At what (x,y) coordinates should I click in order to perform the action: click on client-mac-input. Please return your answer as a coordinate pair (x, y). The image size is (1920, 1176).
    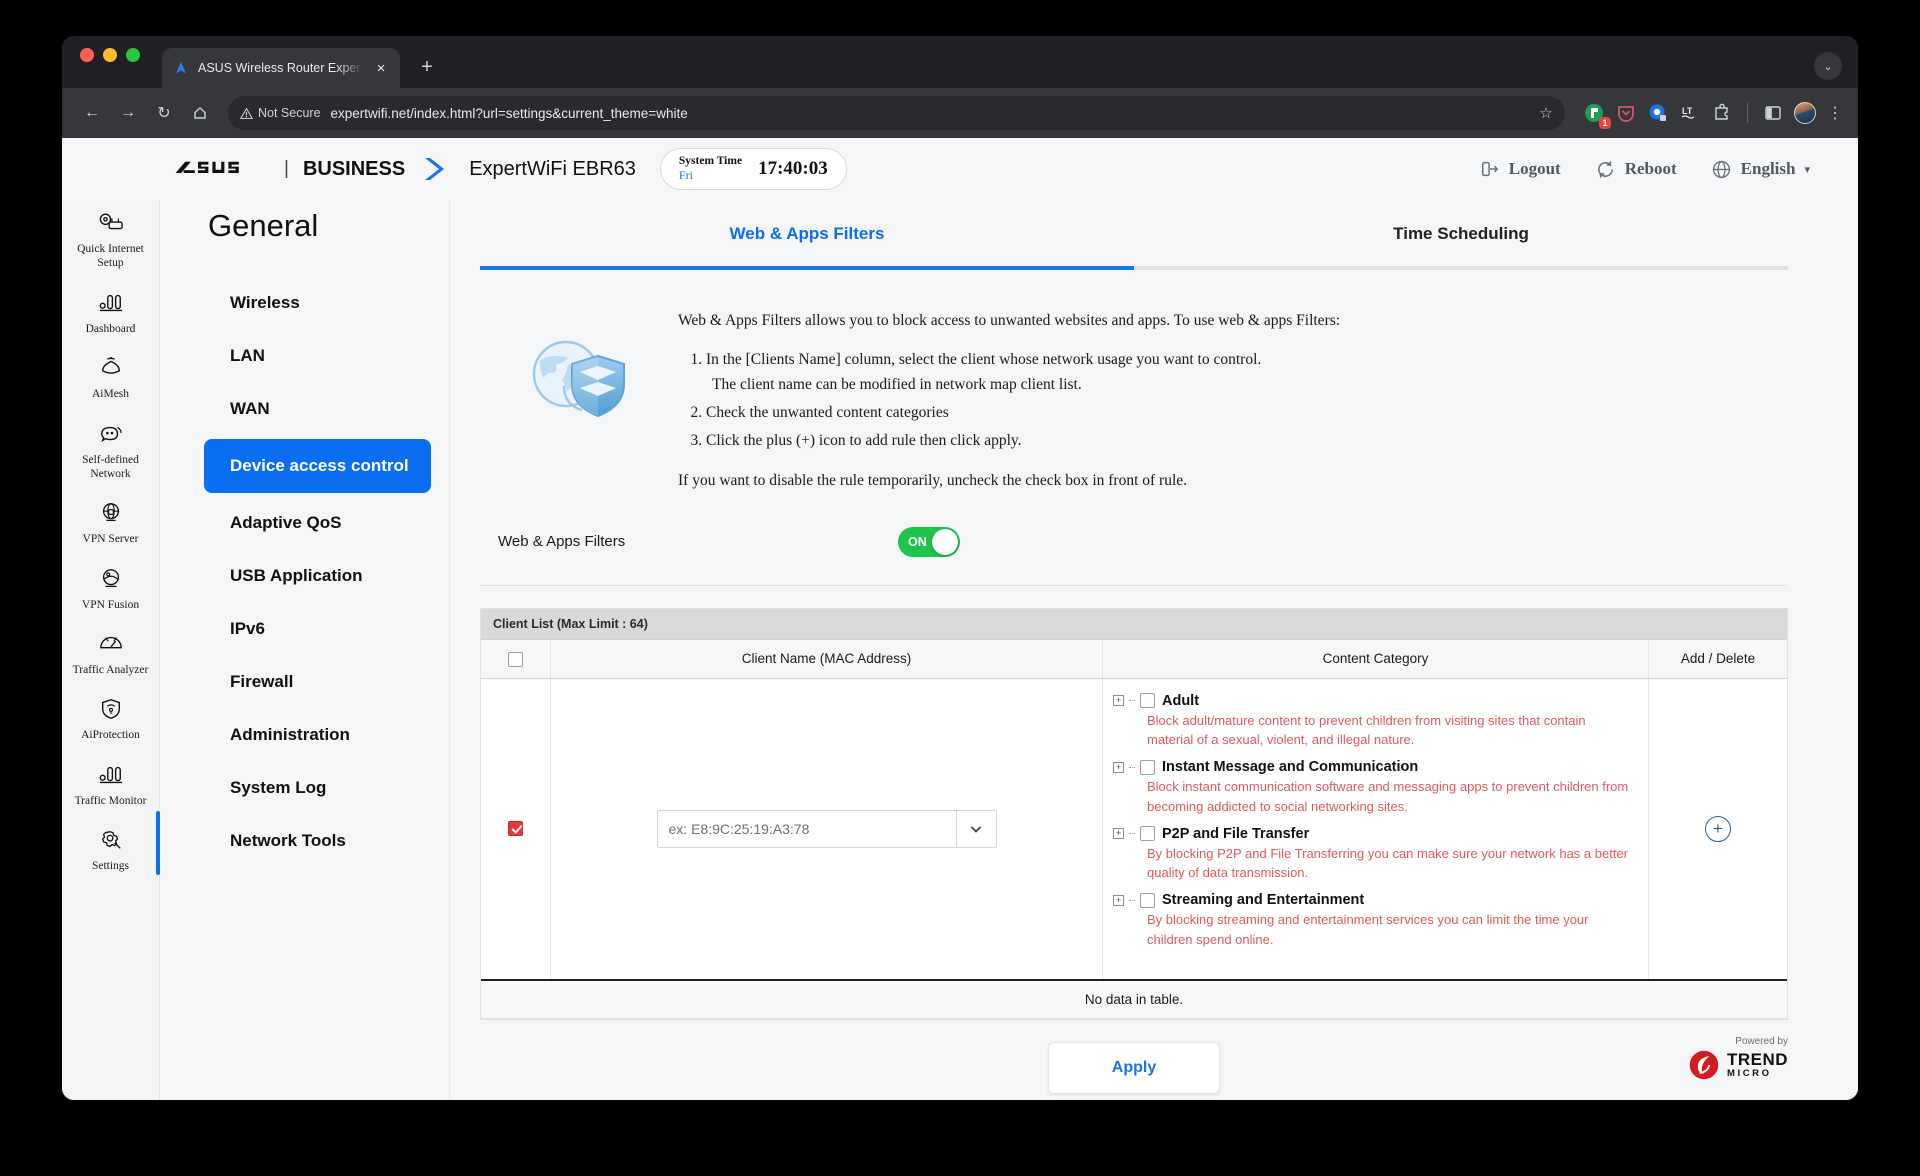
    Looking at the image, I should click on (806, 828).